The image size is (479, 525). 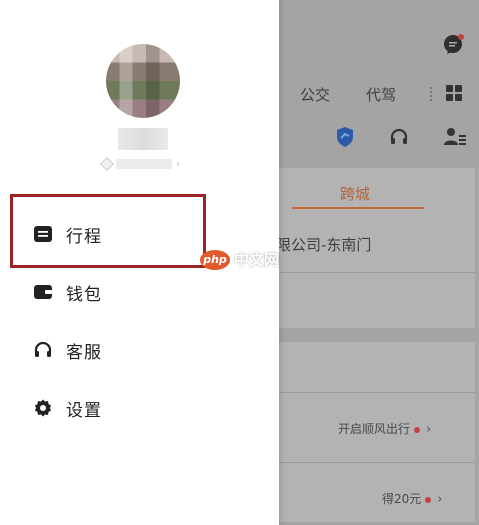 What do you see at coordinates (143, 139) in the screenshot?
I see `username-blurred` at bounding box center [143, 139].